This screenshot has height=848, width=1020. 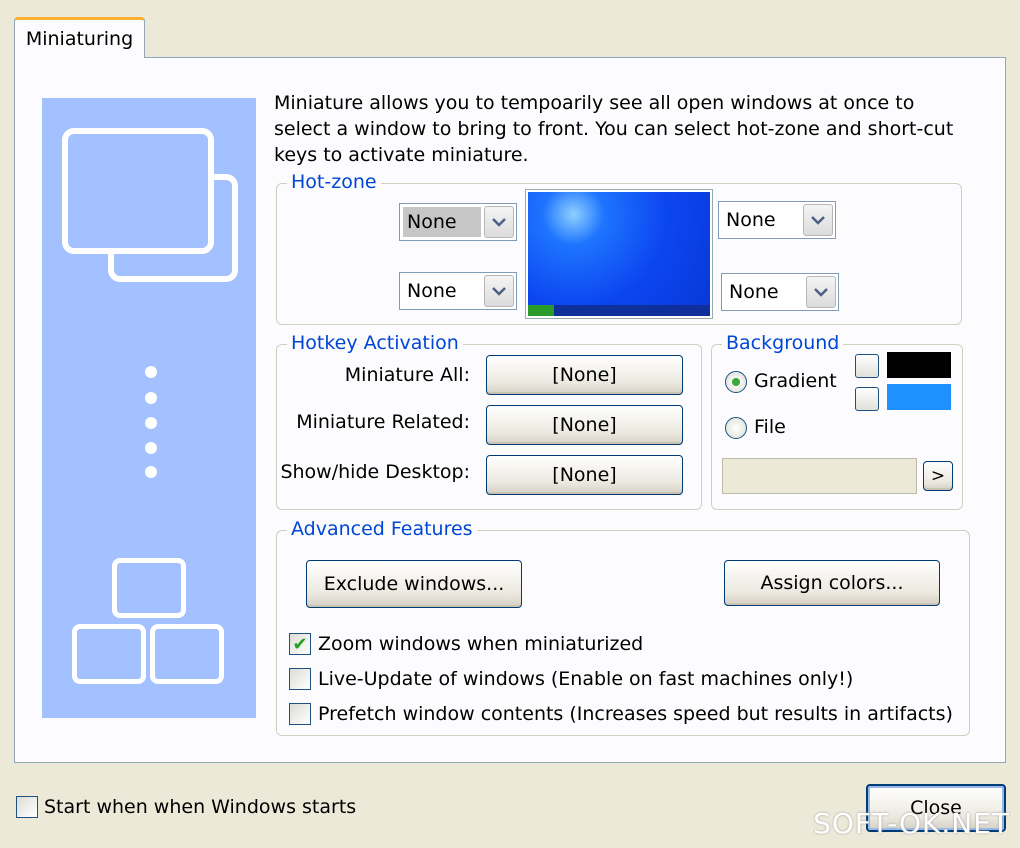 What do you see at coordinates (109, 654) in the screenshot?
I see `tile-bottom-left-illustration` at bounding box center [109, 654].